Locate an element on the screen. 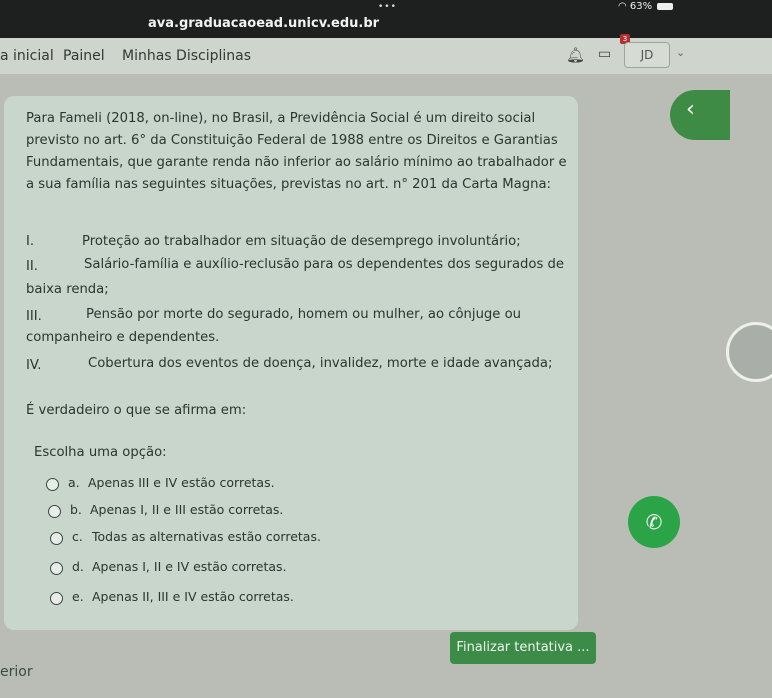  status-bar: ◠ 63% is located at coordinates (646, 6).